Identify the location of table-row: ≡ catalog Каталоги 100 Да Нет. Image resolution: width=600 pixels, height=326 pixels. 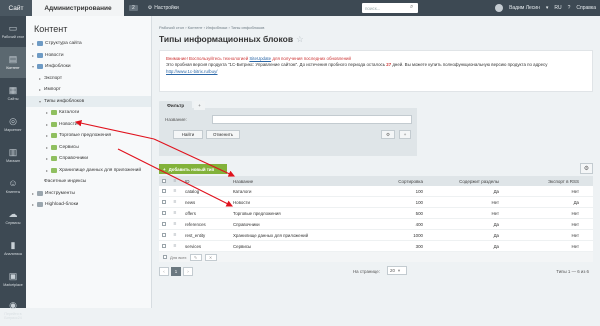
(376, 191).